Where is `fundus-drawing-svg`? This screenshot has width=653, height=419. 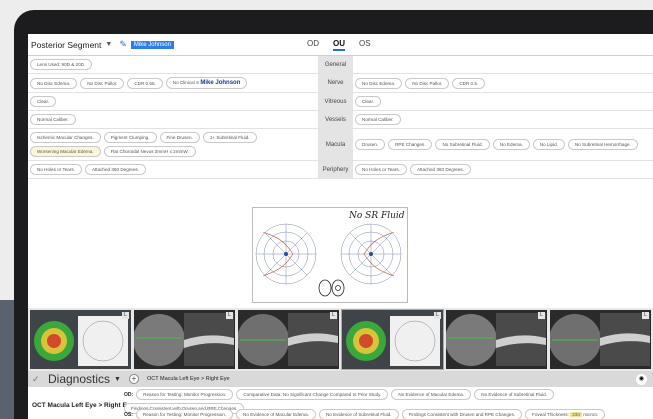 fundus-drawing-svg is located at coordinates (328, 260).